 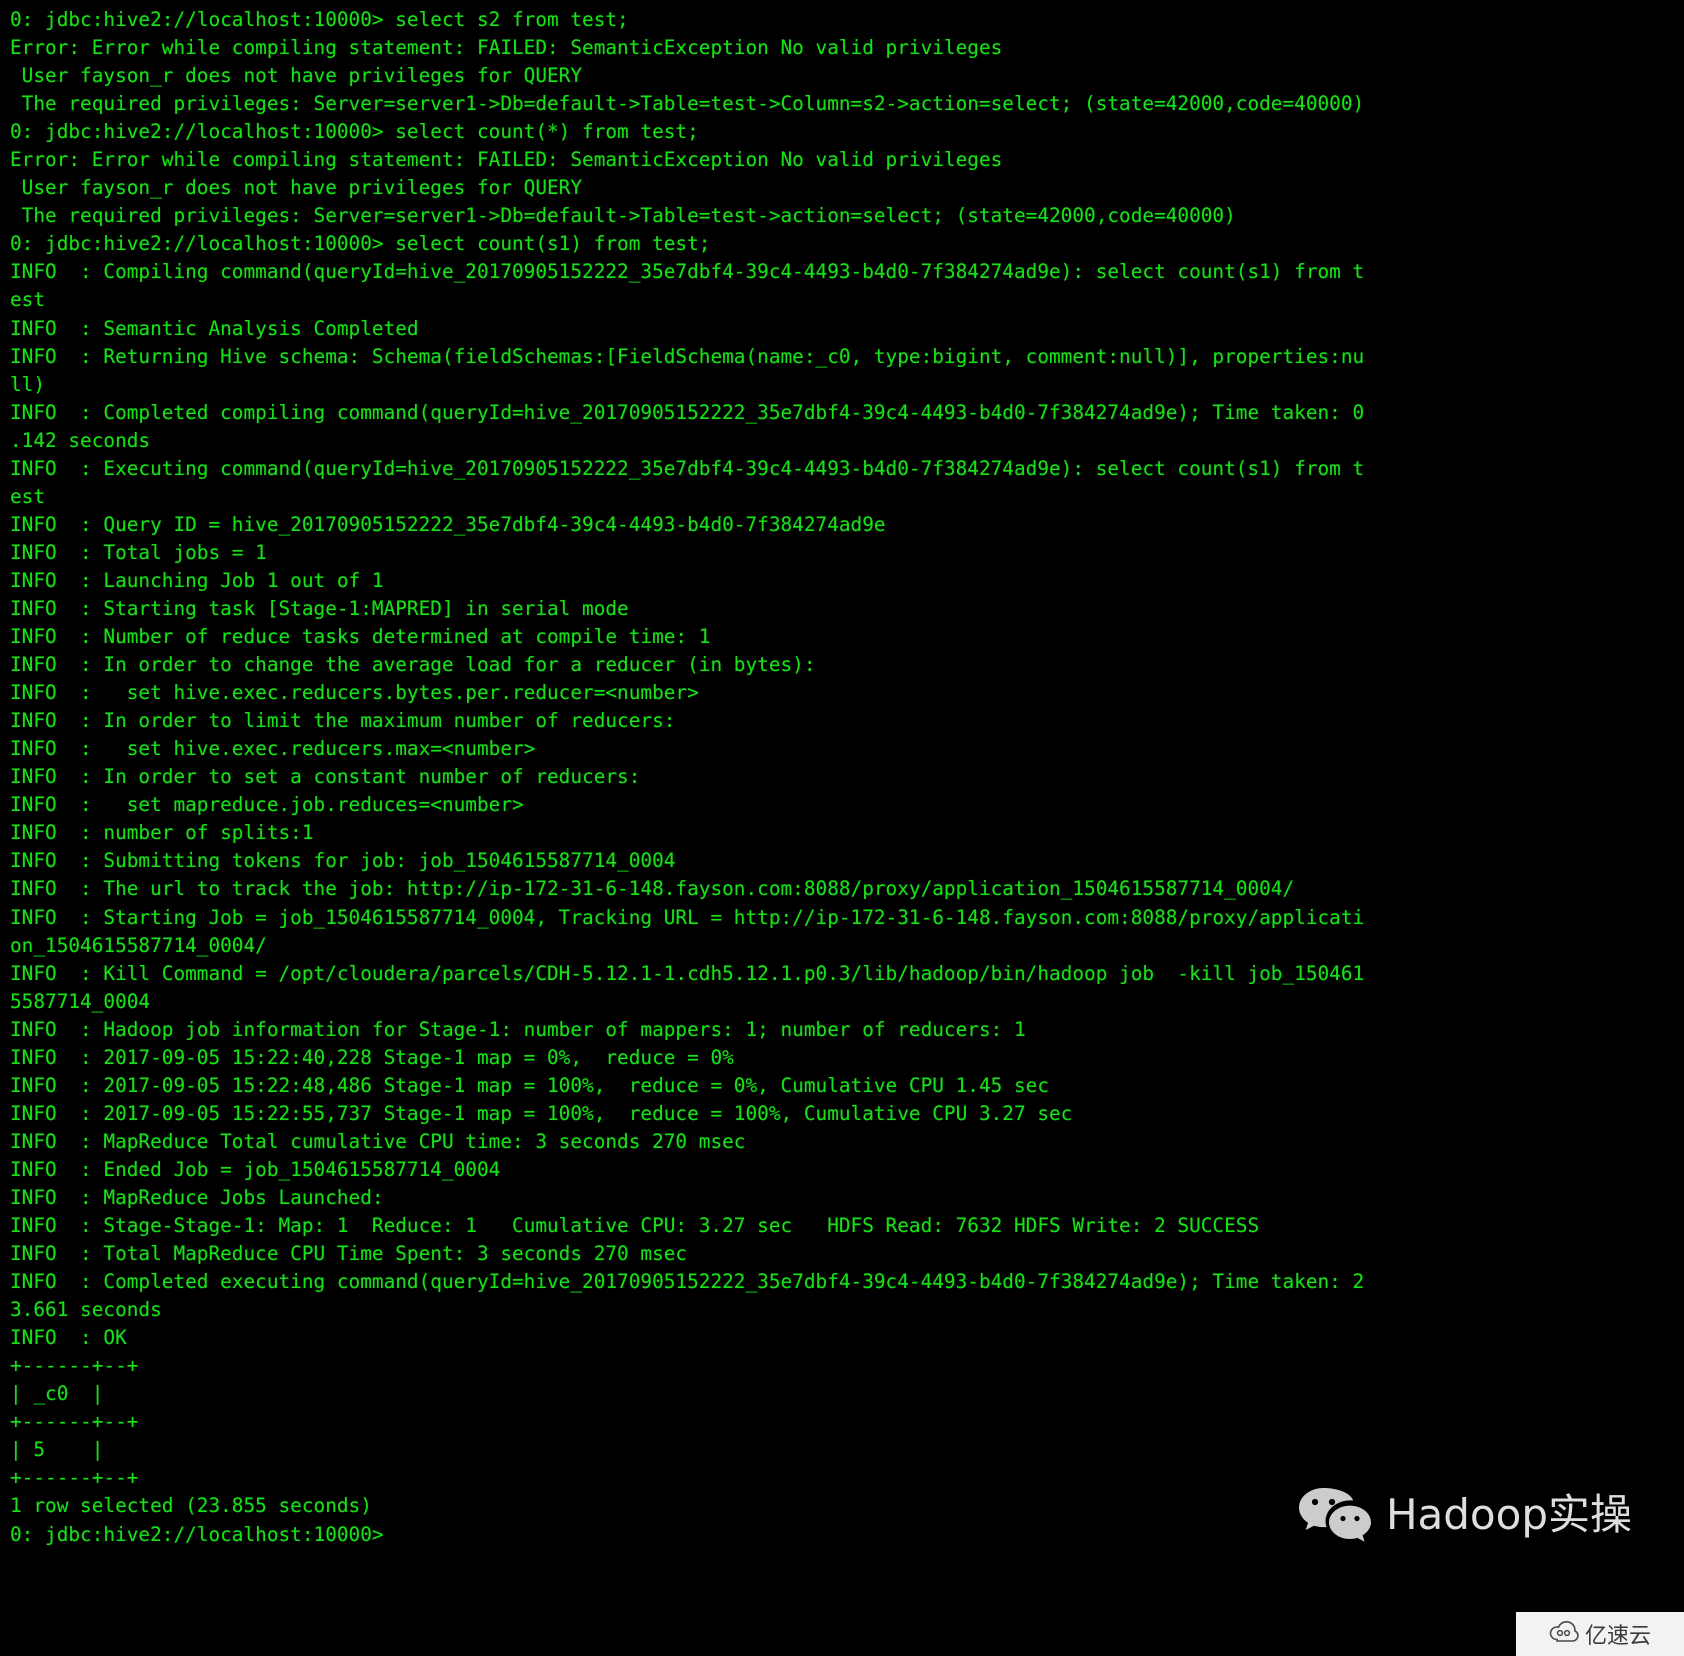 I want to click on terminal-line: INFO : Launching Job 1 out of 1, so click(x=197, y=580).